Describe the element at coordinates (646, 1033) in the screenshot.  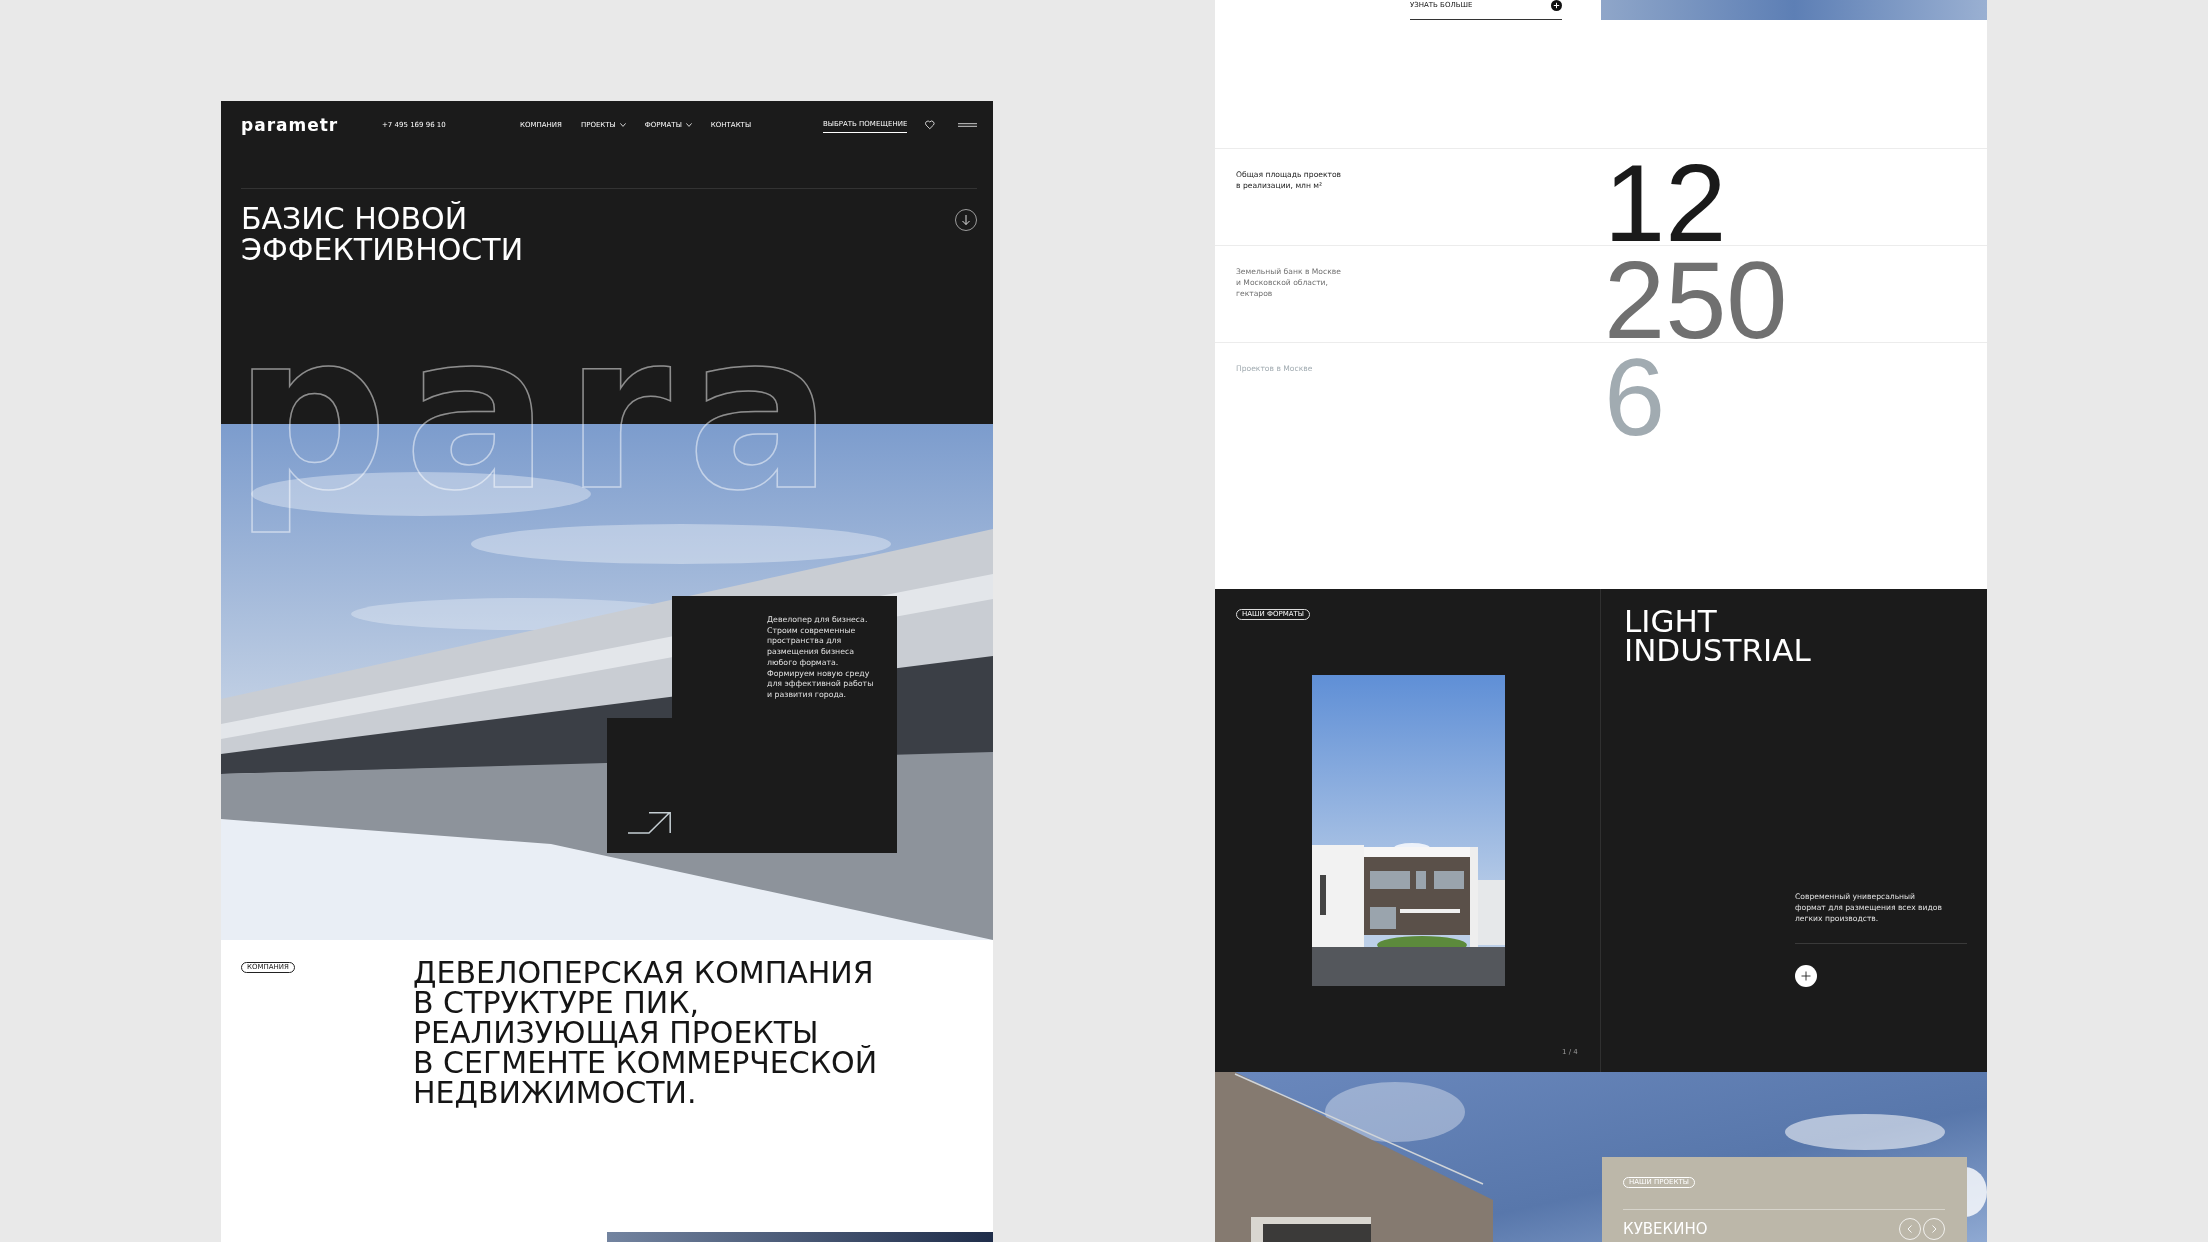
I see `about-text: ДЕВЕЛОПЕРСКАЯ КОМПАНИЯ В СТРУКТУРЕ ПИК, РЕАЛИЗУЮЩАЯ ПРОЕКТЫ В СЕГМЕНТЕ КОММЕРЧЕСКОЙ НЕДВИЖИМОСТИ.` at that location.